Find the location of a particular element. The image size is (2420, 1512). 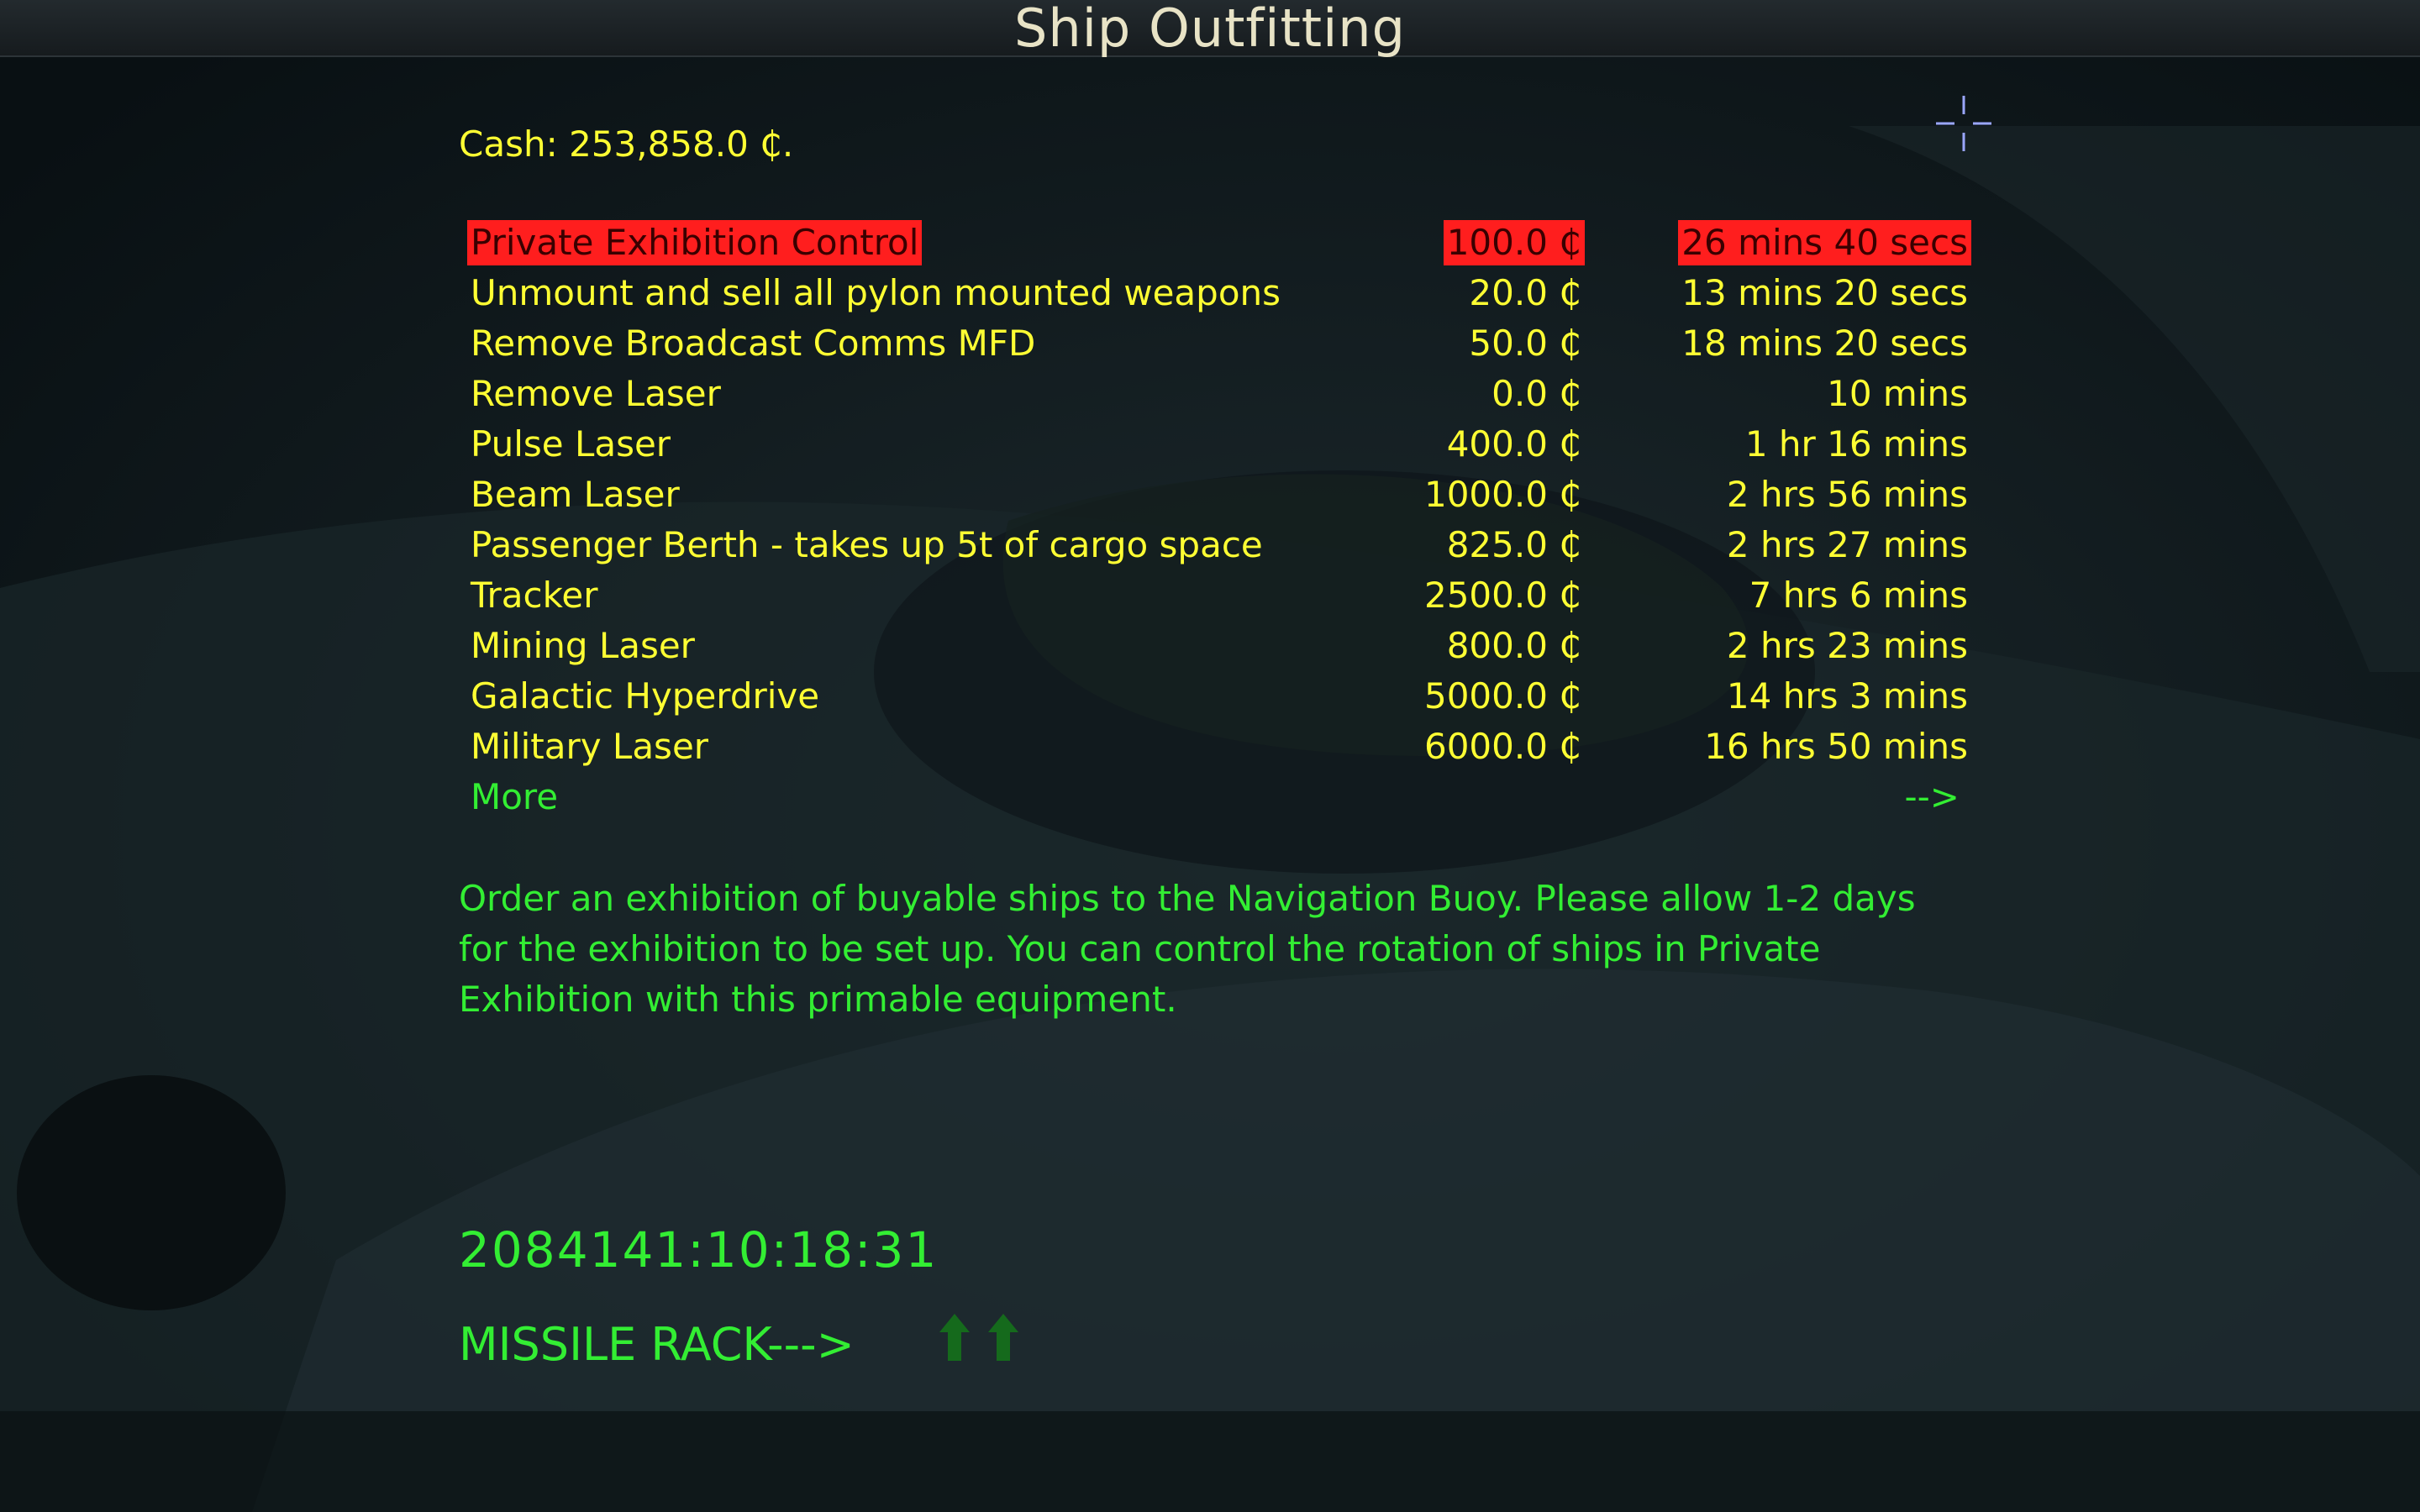

equipment-fit-time: 2 hrs 23 mins is located at coordinates (1847, 645).